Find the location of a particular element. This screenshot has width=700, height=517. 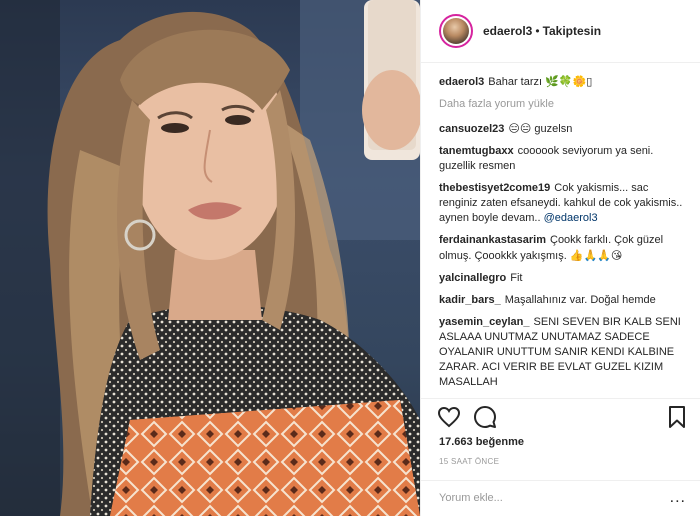

load-more-comments-link: Daha fazla yorum yükle is located at coordinates (564, 104).